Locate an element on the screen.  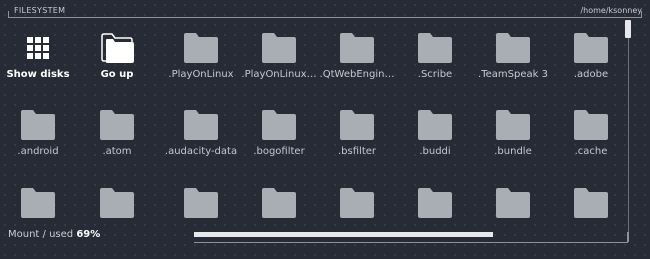
header-divider-left-tick is located at coordinates (8, 14).